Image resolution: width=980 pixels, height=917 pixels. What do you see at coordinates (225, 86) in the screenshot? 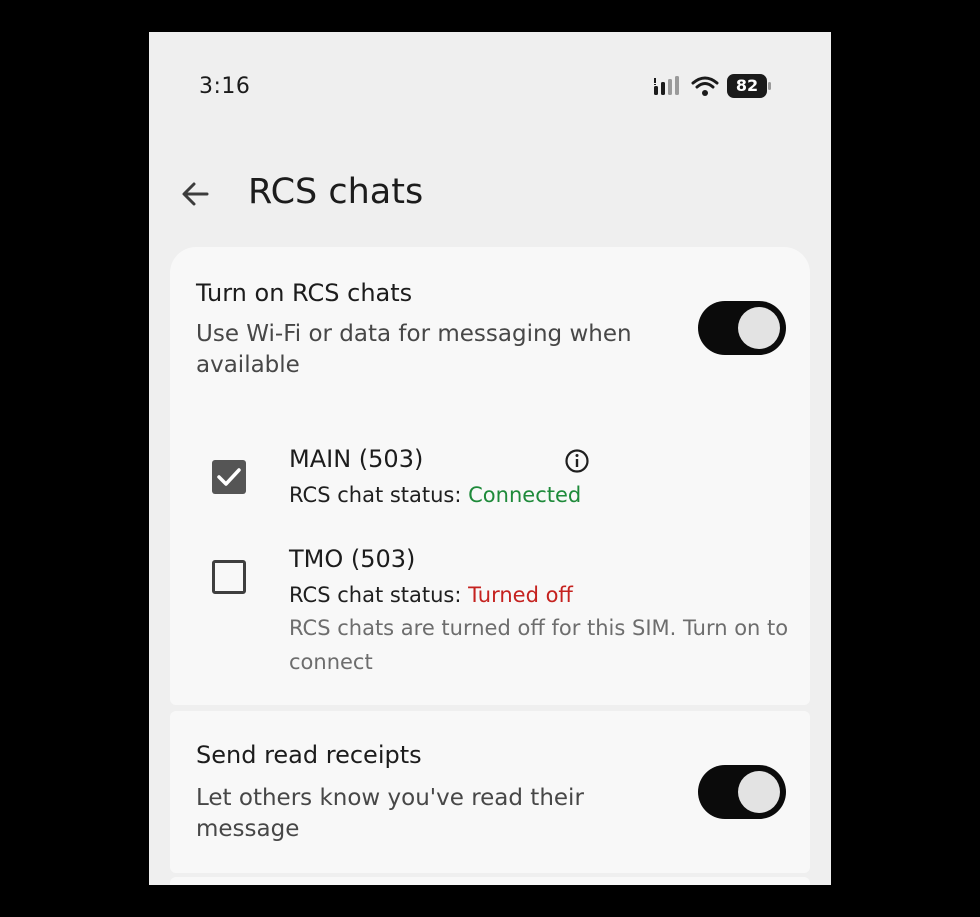
I see `status-time: 3:16` at bounding box center [225, 86].